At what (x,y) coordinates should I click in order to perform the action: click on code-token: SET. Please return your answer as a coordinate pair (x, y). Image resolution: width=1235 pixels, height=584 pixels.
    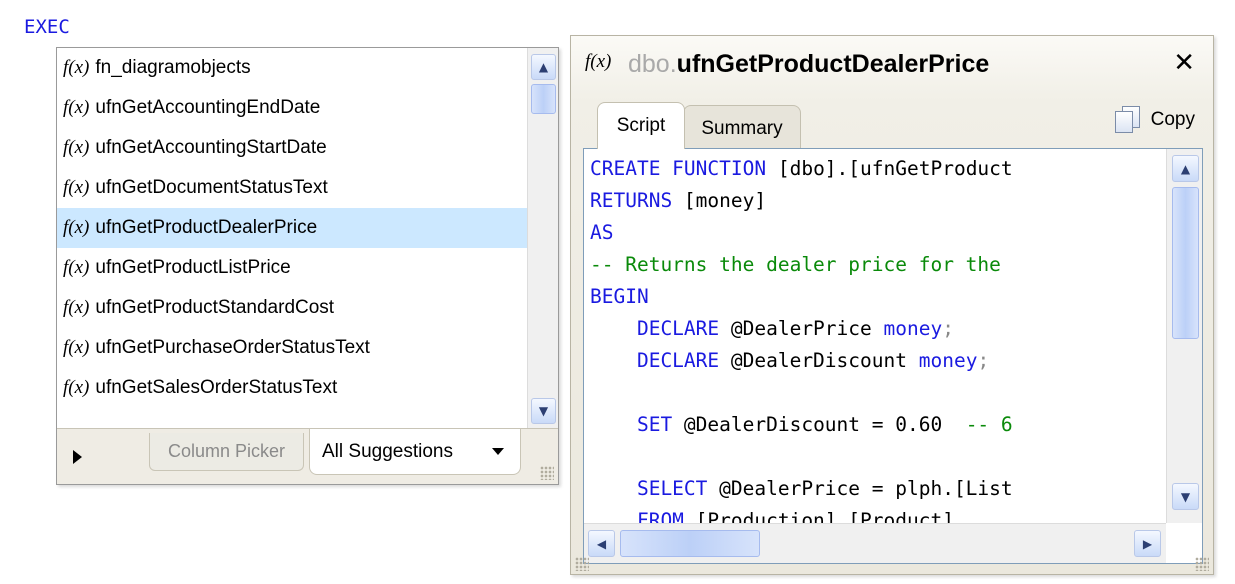
    Looking at the image, I should click on (631, 424).